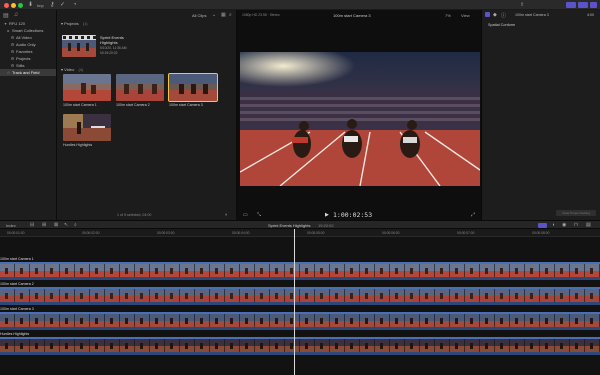  Describe the element at coordinates (223, 15) in the screenshot. I see `settings-icon: ▦` at that location.